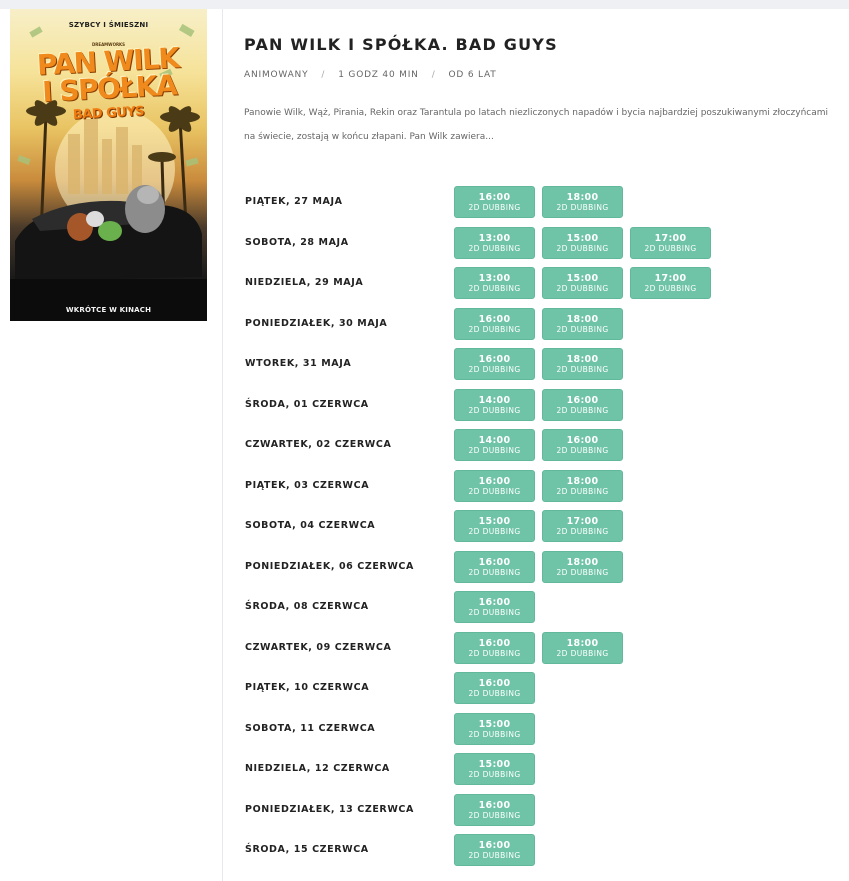 The width and height of the screenshot is (849, 881). Describe the element at coordinates (318, 647) in the screenshot. I see `schedule-day-label: CZWARTEK, 09 CZERWCA` at that location.